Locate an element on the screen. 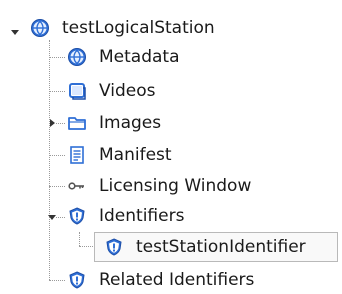  tree-node-related-identifiers: Related Identifiers is located at coordinates (160, 280).